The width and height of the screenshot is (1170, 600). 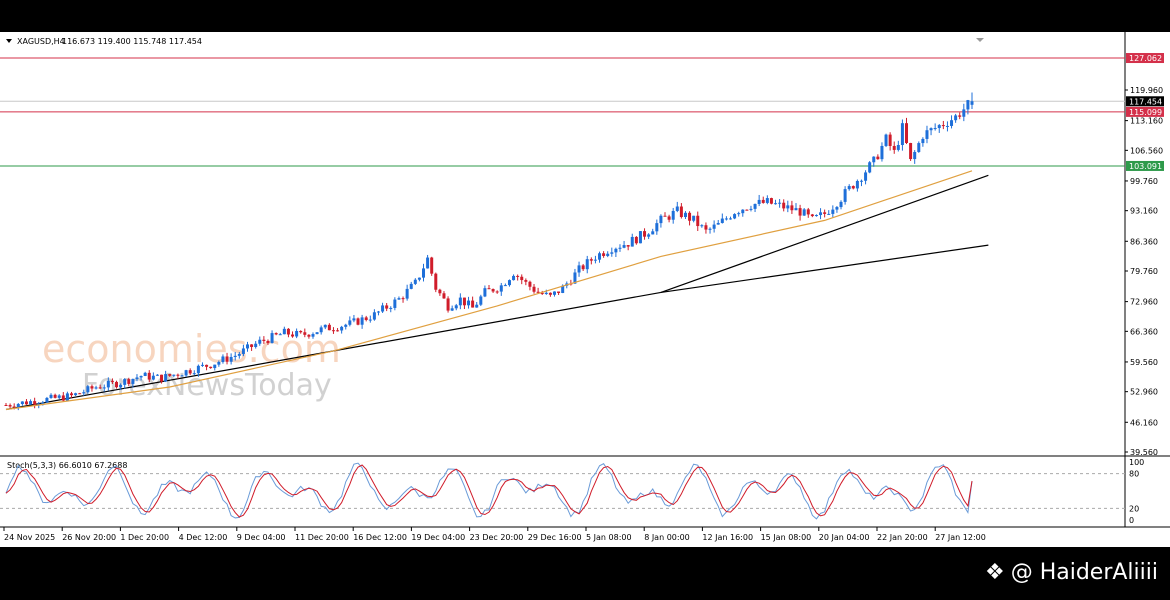 I want to click on time-tick-label: 19 Dec 04:00, so click(x=438, y=537).